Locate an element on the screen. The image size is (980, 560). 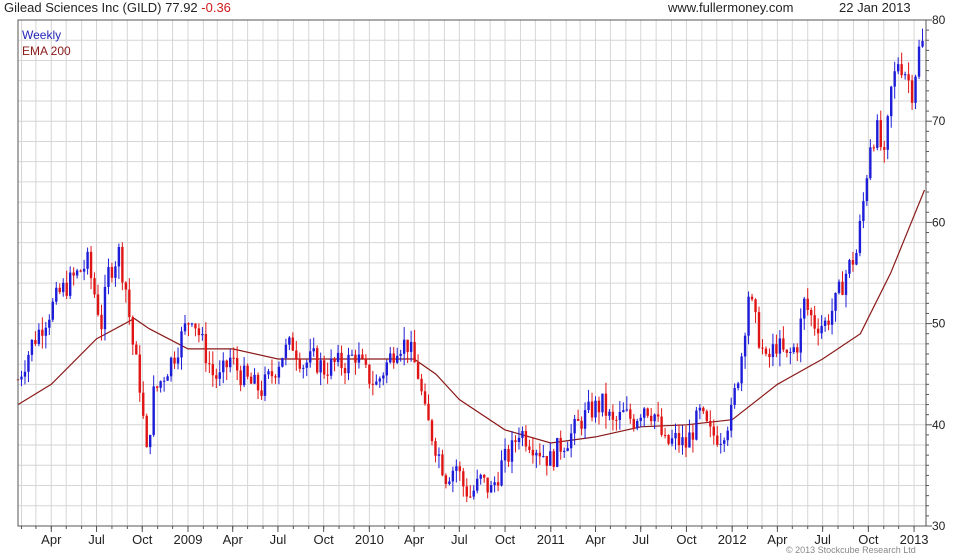
y-axis: 30 40 50 60 70 80 is located at coordinates (936, 273).